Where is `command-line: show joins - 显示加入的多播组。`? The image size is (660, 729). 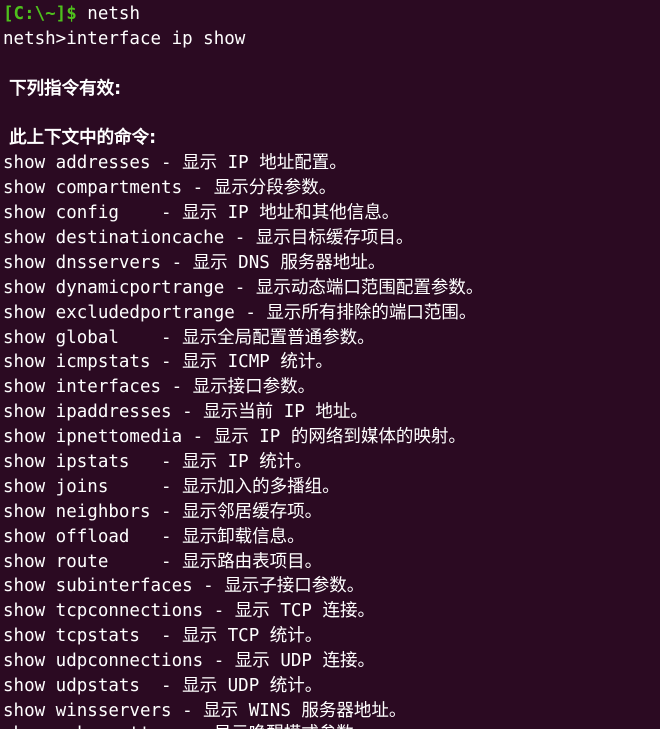 command-line: show joins - 显示加入的多播组。 is located at coordinates (171, 486).